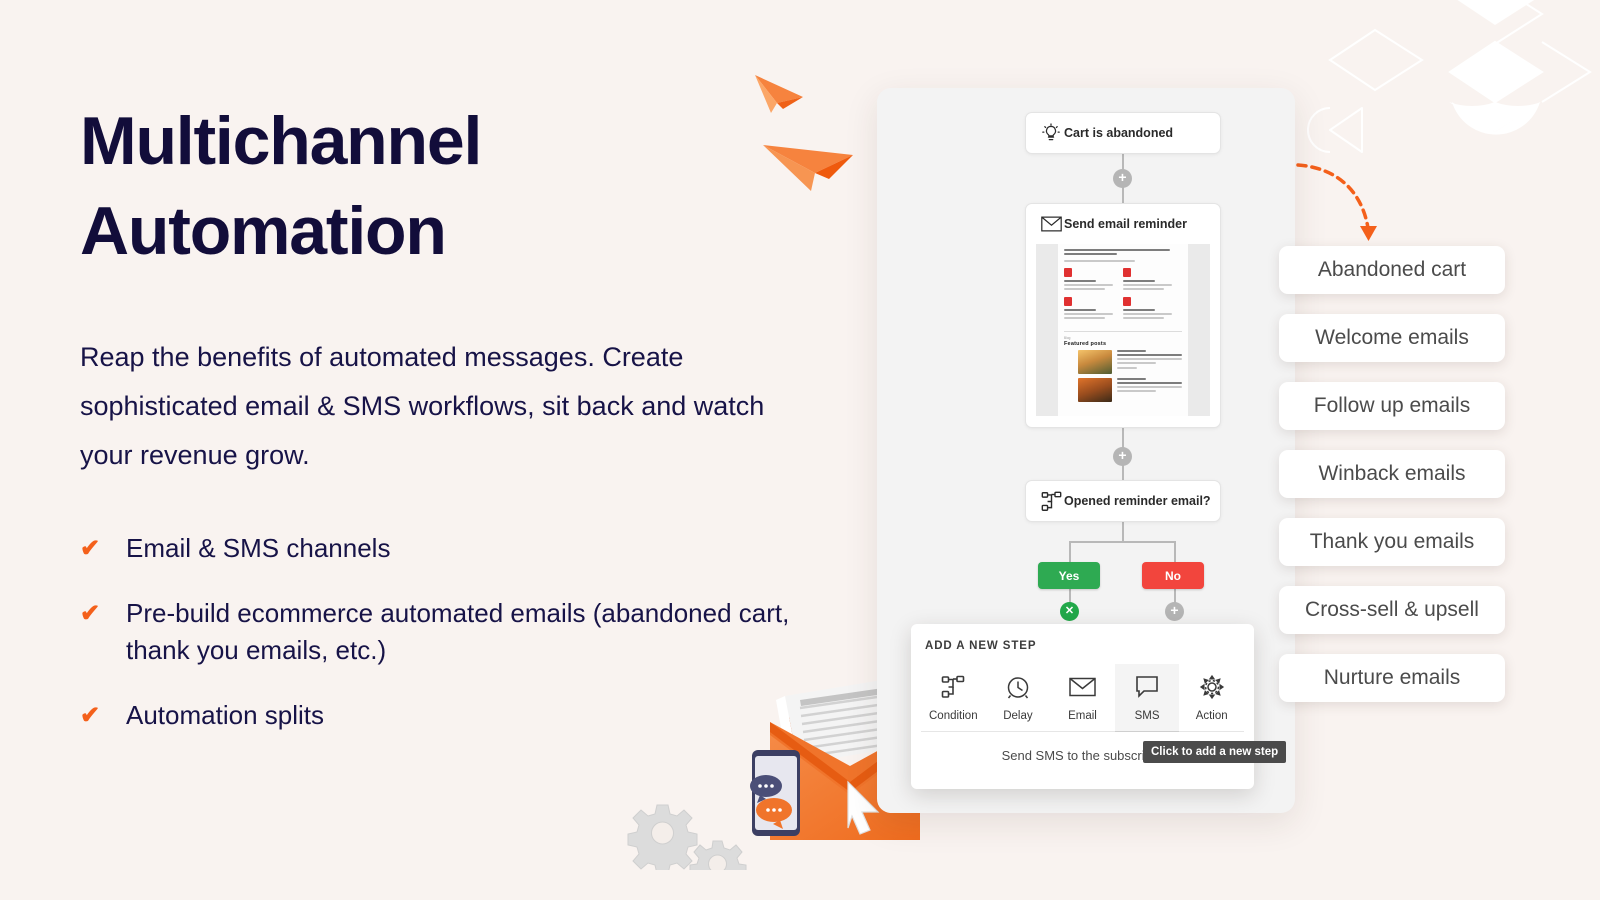  I want to click on flow-node-label: Cart is abandoned, so click(1119, 133).